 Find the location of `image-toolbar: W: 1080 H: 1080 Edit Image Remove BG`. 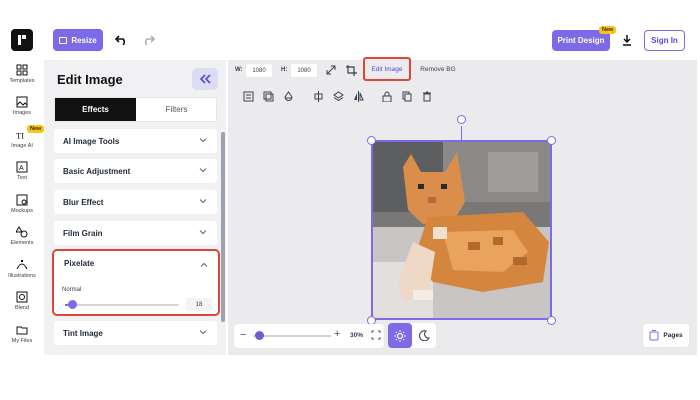

image-toolbar: W: 1080 H: 1080 Edit Image Remove BG is located at coordinates (462, 69).